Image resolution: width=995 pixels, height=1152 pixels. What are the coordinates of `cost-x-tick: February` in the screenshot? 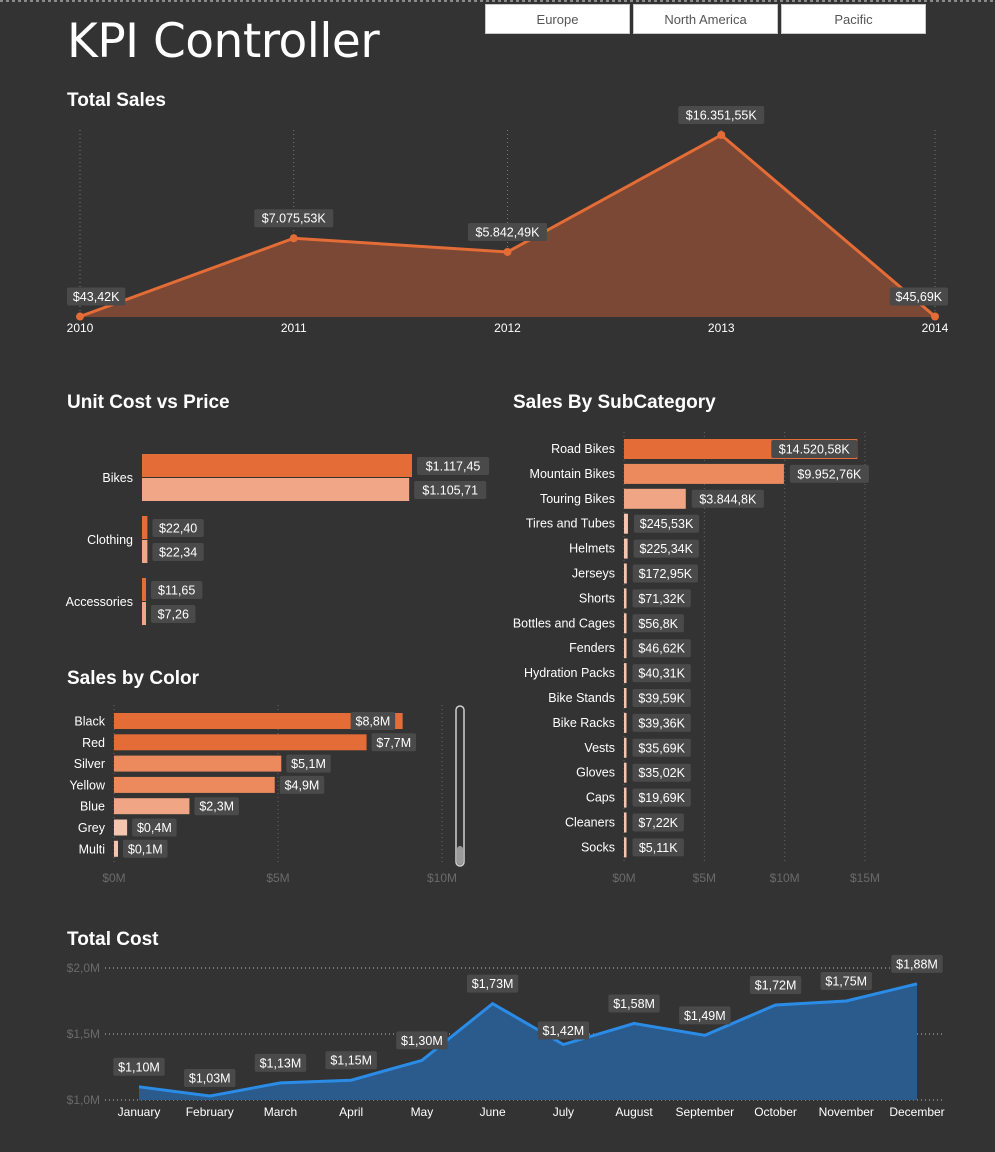 It's located at (210, 1112).